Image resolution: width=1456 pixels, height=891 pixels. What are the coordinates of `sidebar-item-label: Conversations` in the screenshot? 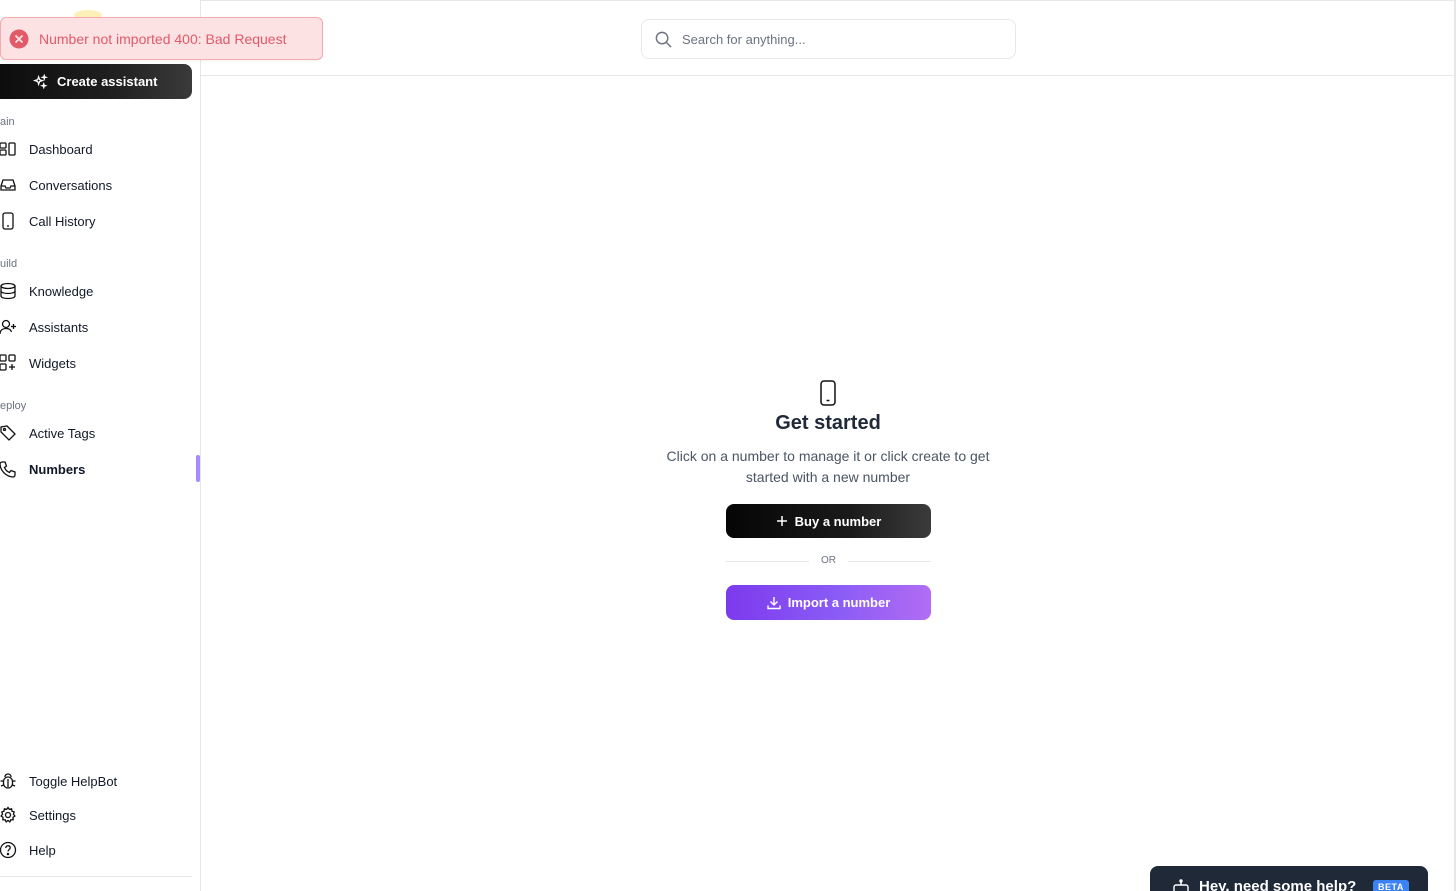 It's located at (71, 185).